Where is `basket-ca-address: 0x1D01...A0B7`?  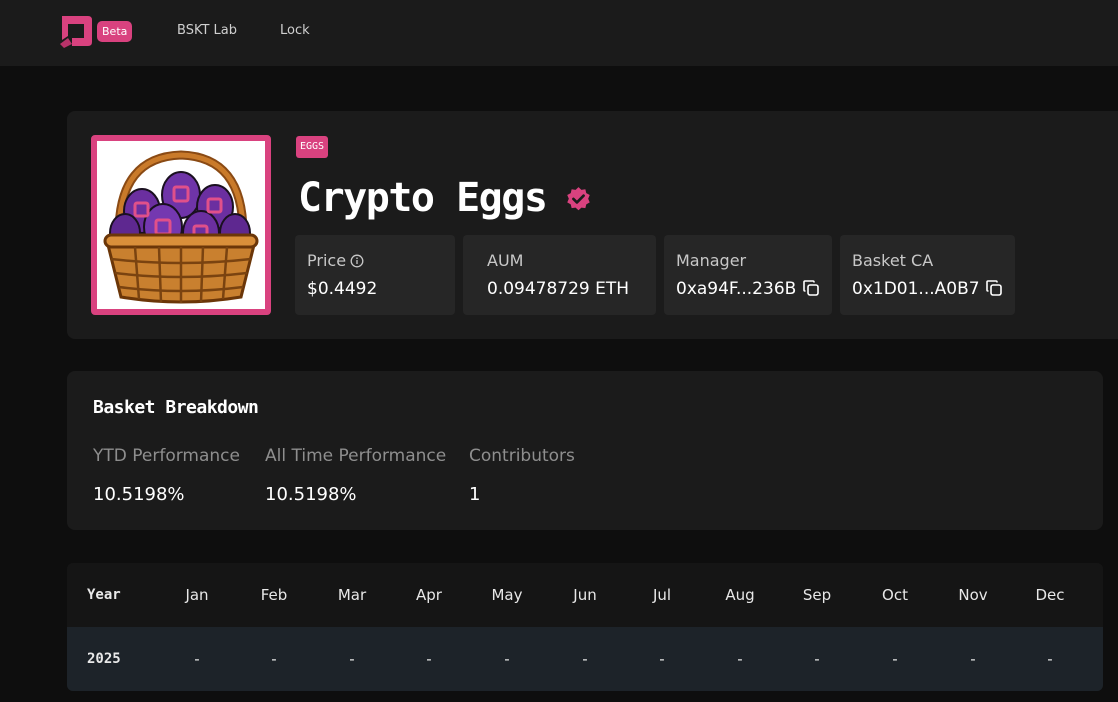
basket-ca-address: 0x1D01...A0B7 is located at coordinates (916, 289).